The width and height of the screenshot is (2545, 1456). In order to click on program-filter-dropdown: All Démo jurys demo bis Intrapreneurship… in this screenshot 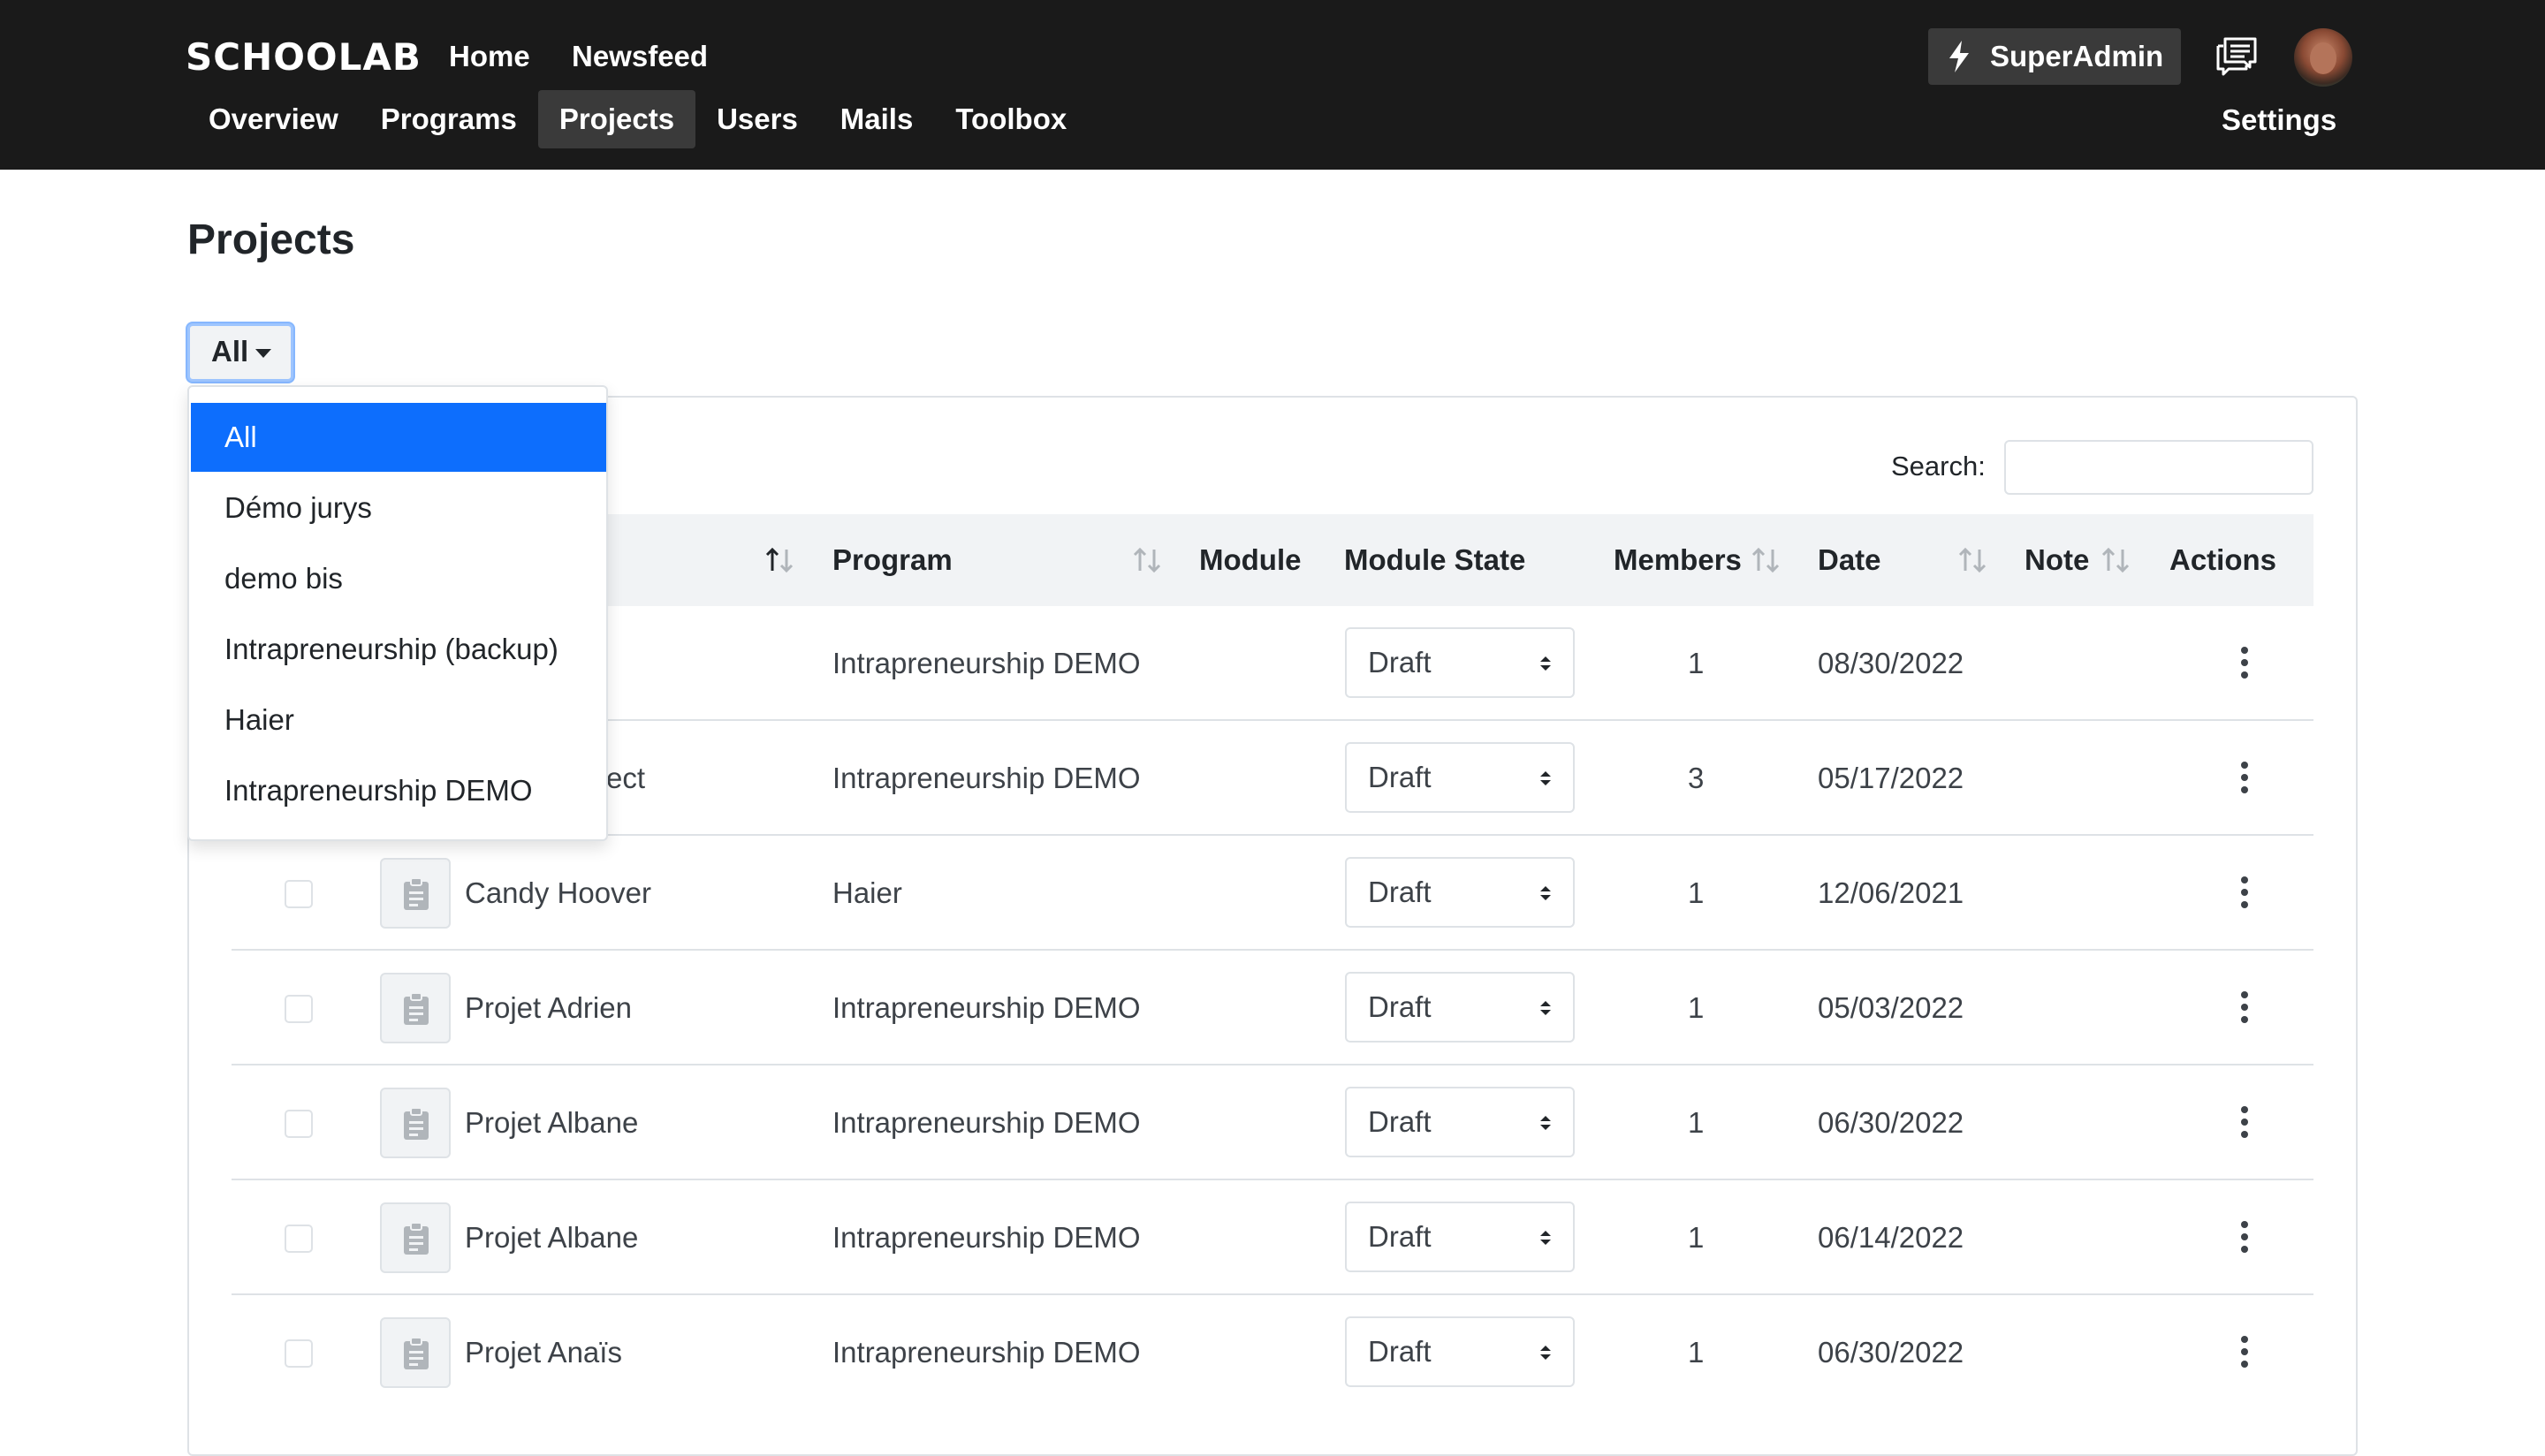, I will do `click(397, 613)`.